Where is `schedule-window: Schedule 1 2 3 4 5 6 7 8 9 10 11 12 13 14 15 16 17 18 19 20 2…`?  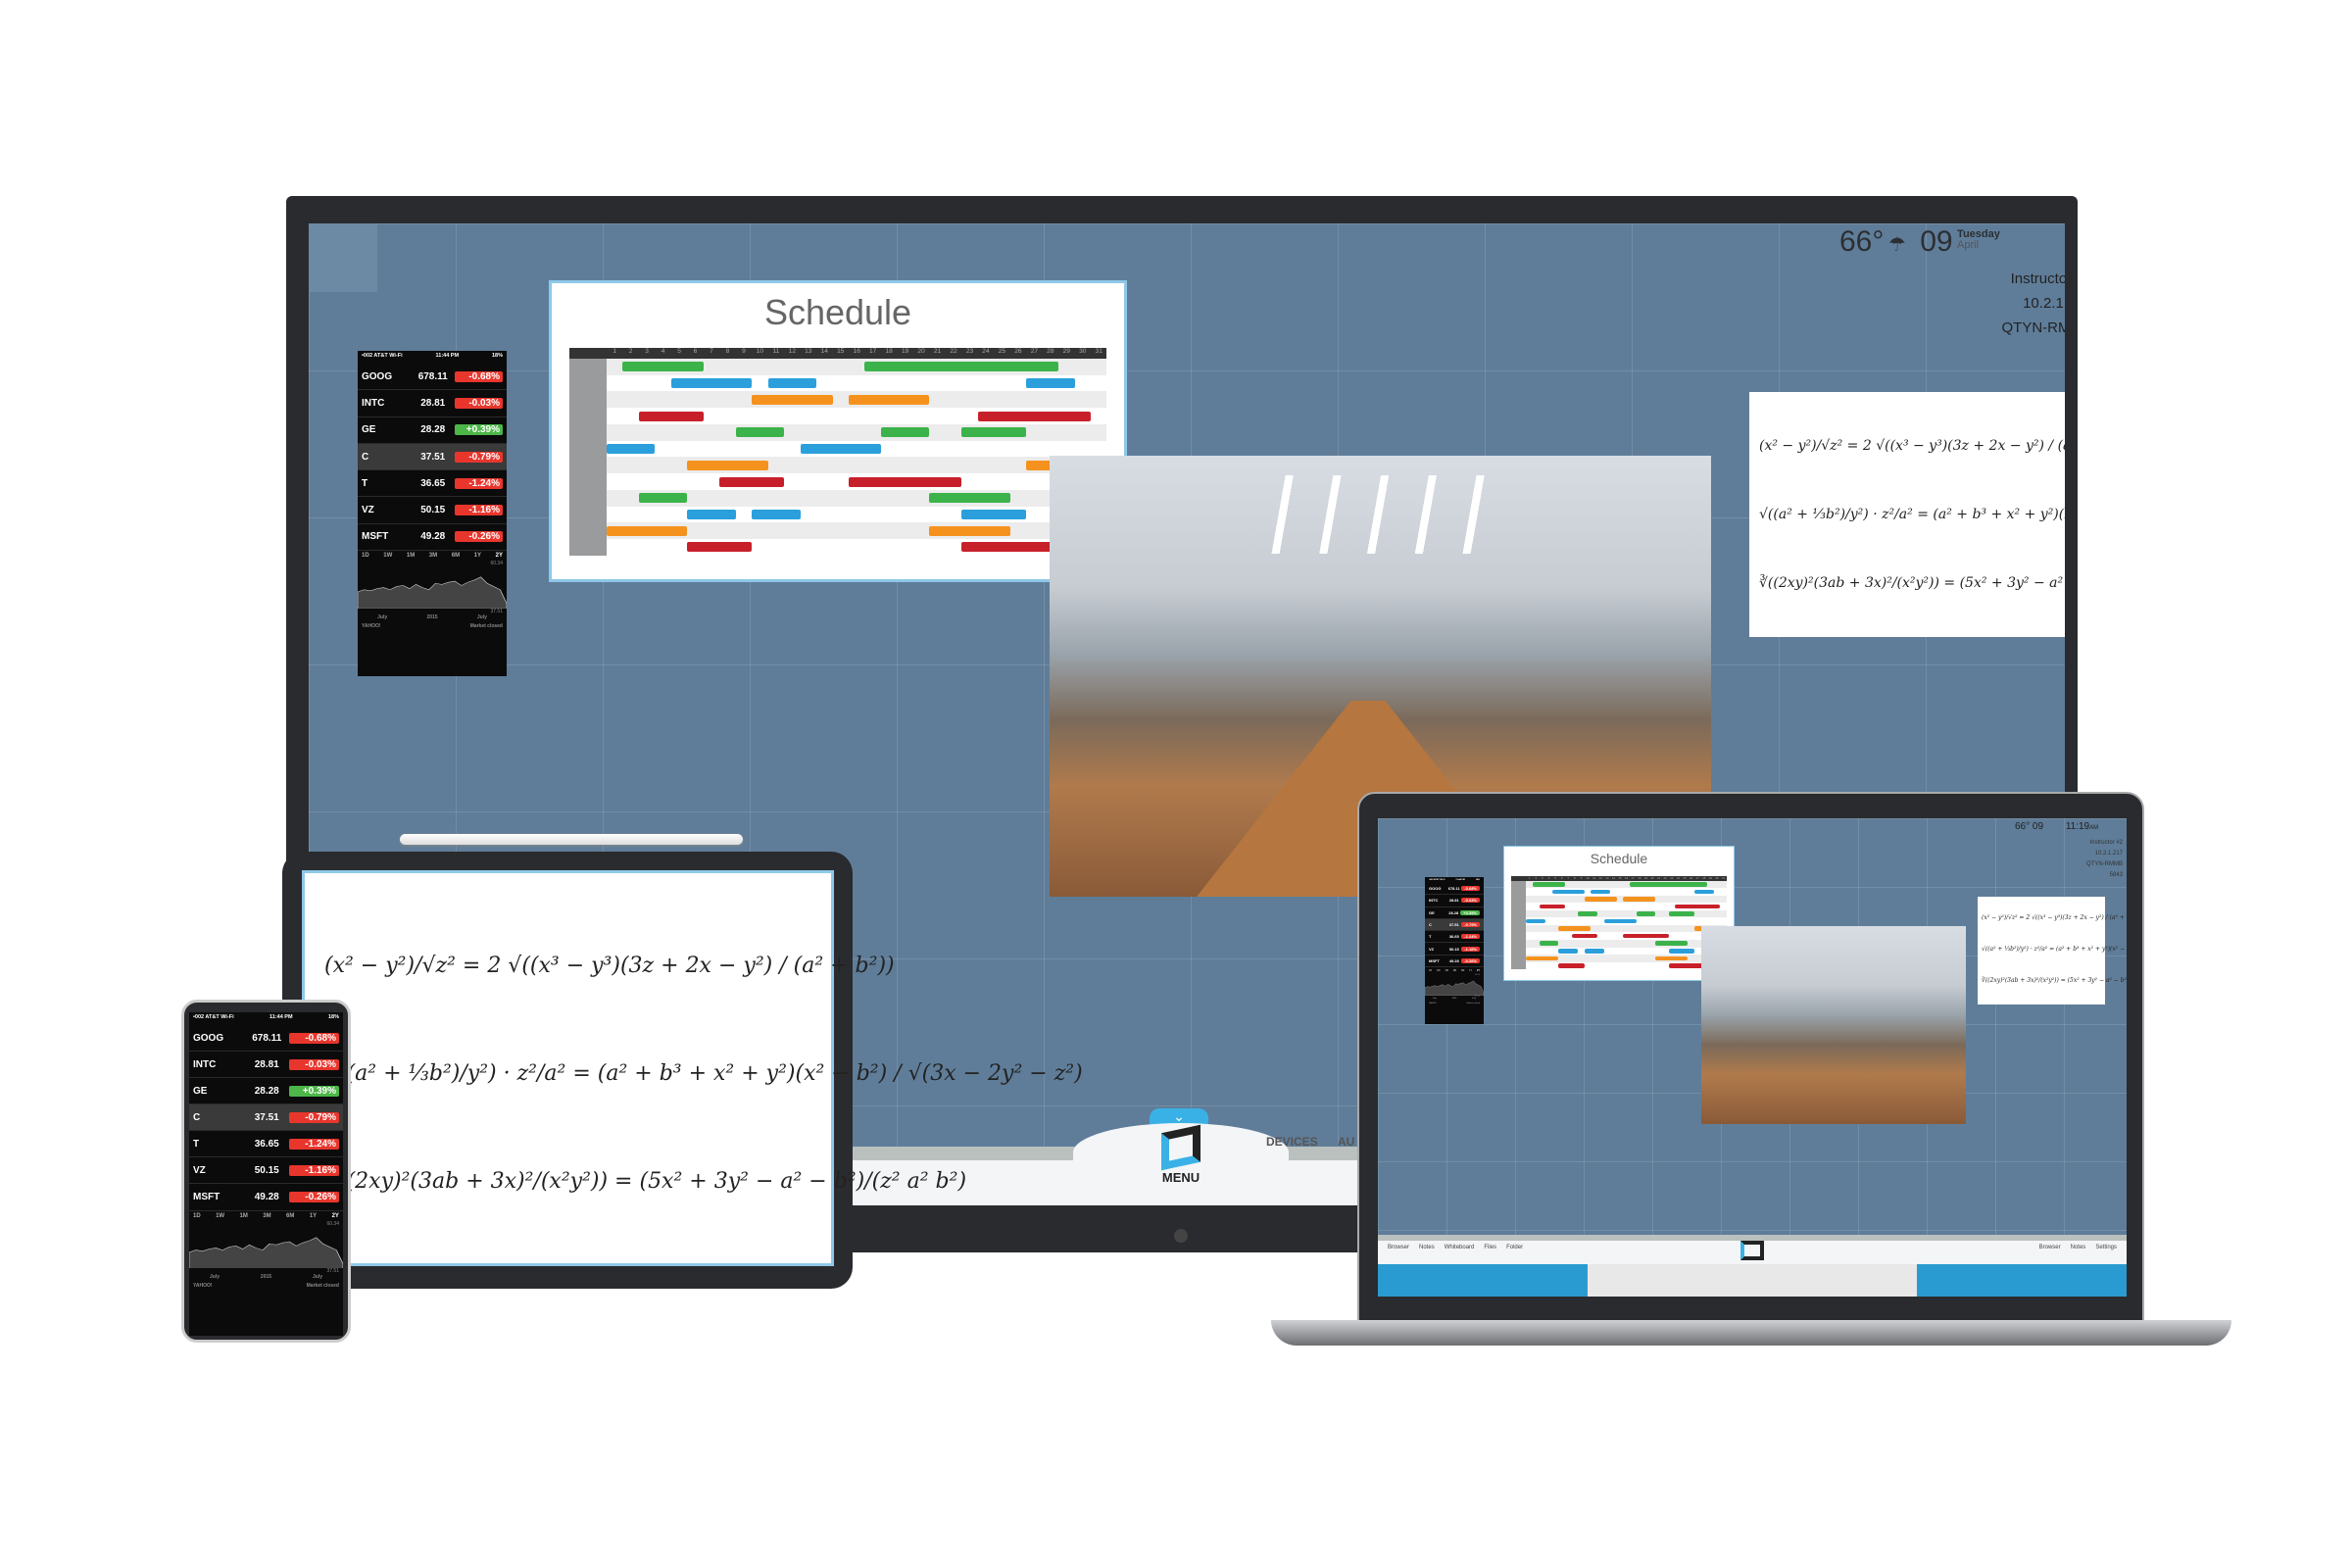
schedule-window: Schedule 1 2 3 4 5 6 7 8 9 10 11 12 13 14 15 16 17 18 19 20 2… is located at coordinates (838, 431).